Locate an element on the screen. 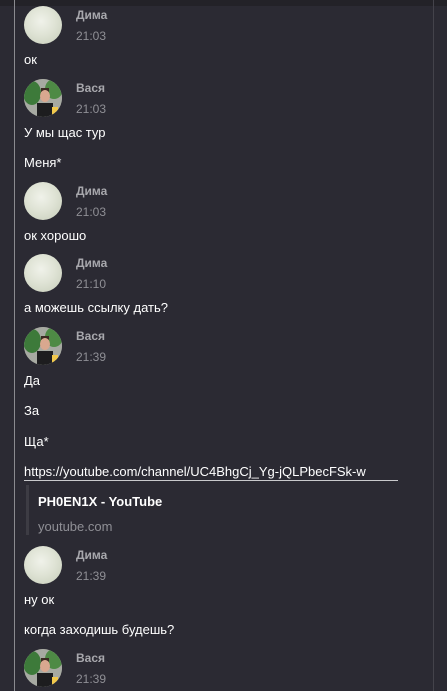 The image size is (447, 691). message-text: За is located at coordinates (32, 410).